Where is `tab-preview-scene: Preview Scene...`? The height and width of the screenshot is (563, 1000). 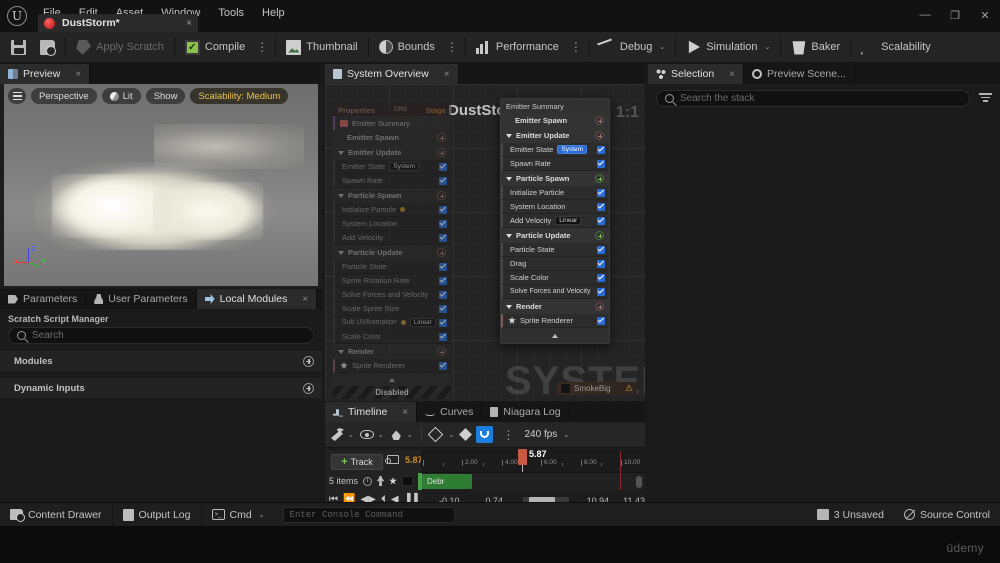 tab-preview-scene: Preview Scene... is located at coordinates (799, 74).